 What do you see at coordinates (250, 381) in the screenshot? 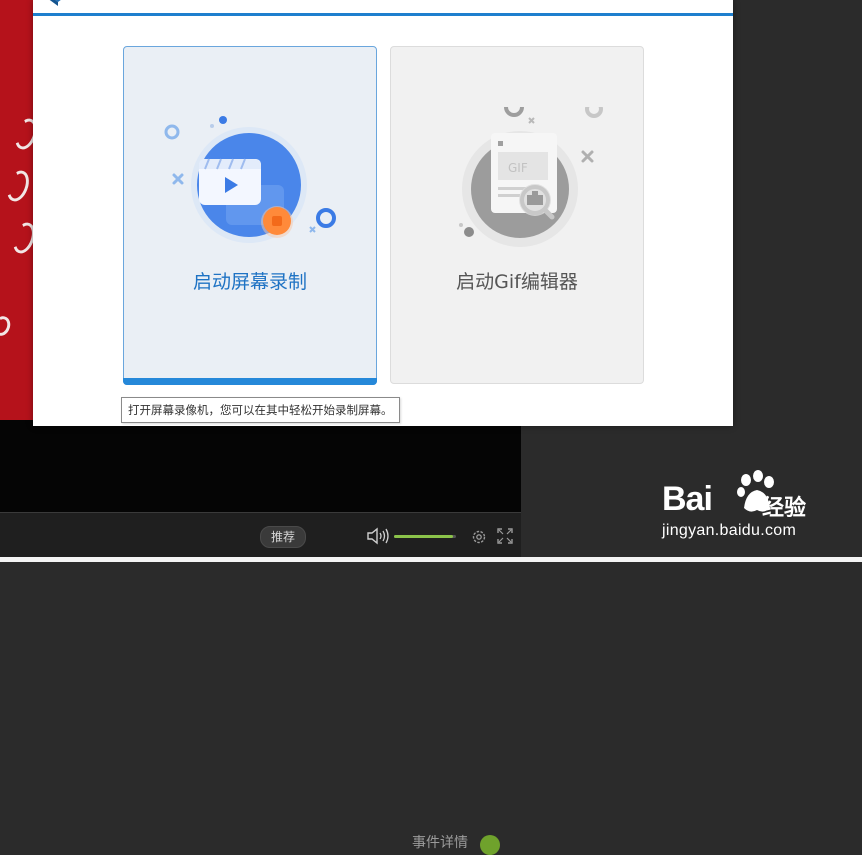
I see `selected-indicator` at bounding box center [250, 381].